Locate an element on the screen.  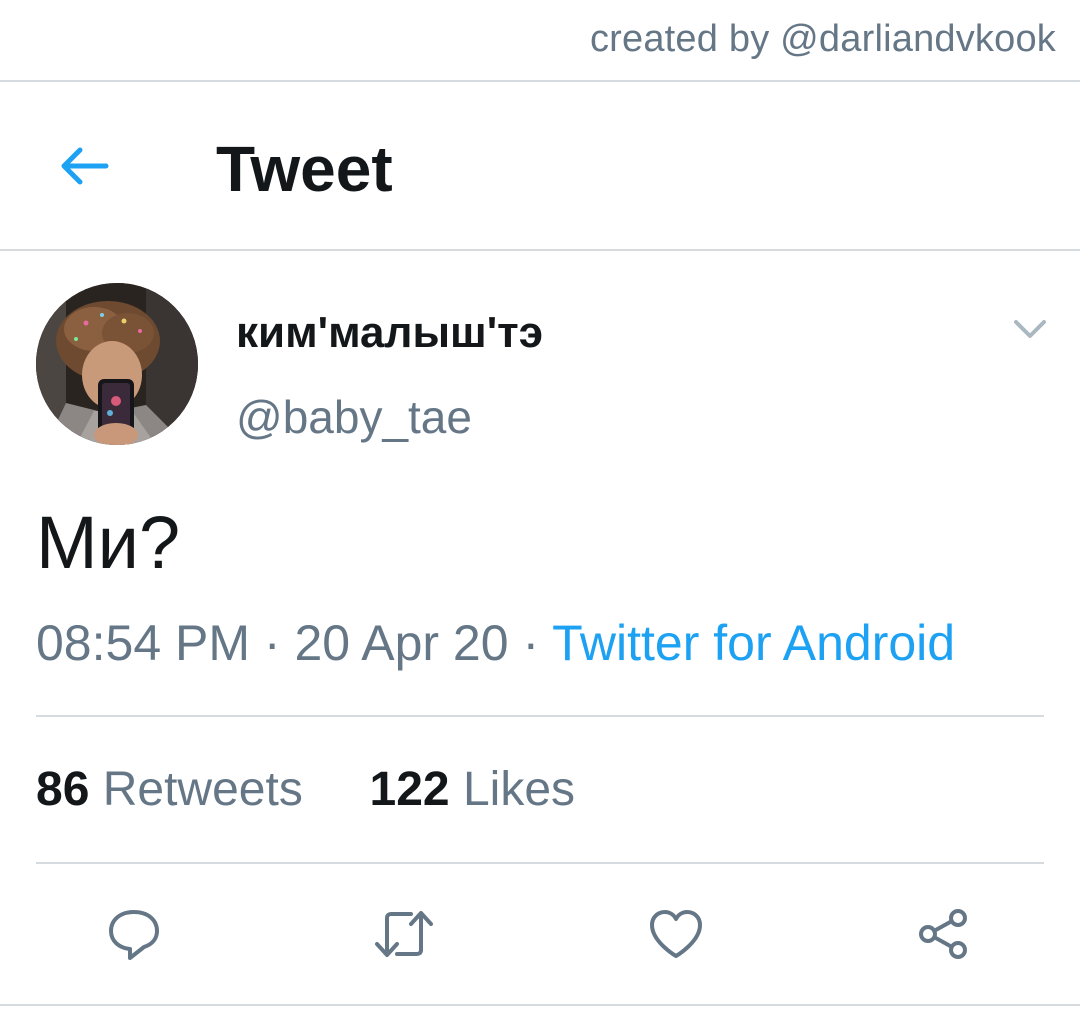
likes-stat: 122 Likes is located at coordinates (473, 789).